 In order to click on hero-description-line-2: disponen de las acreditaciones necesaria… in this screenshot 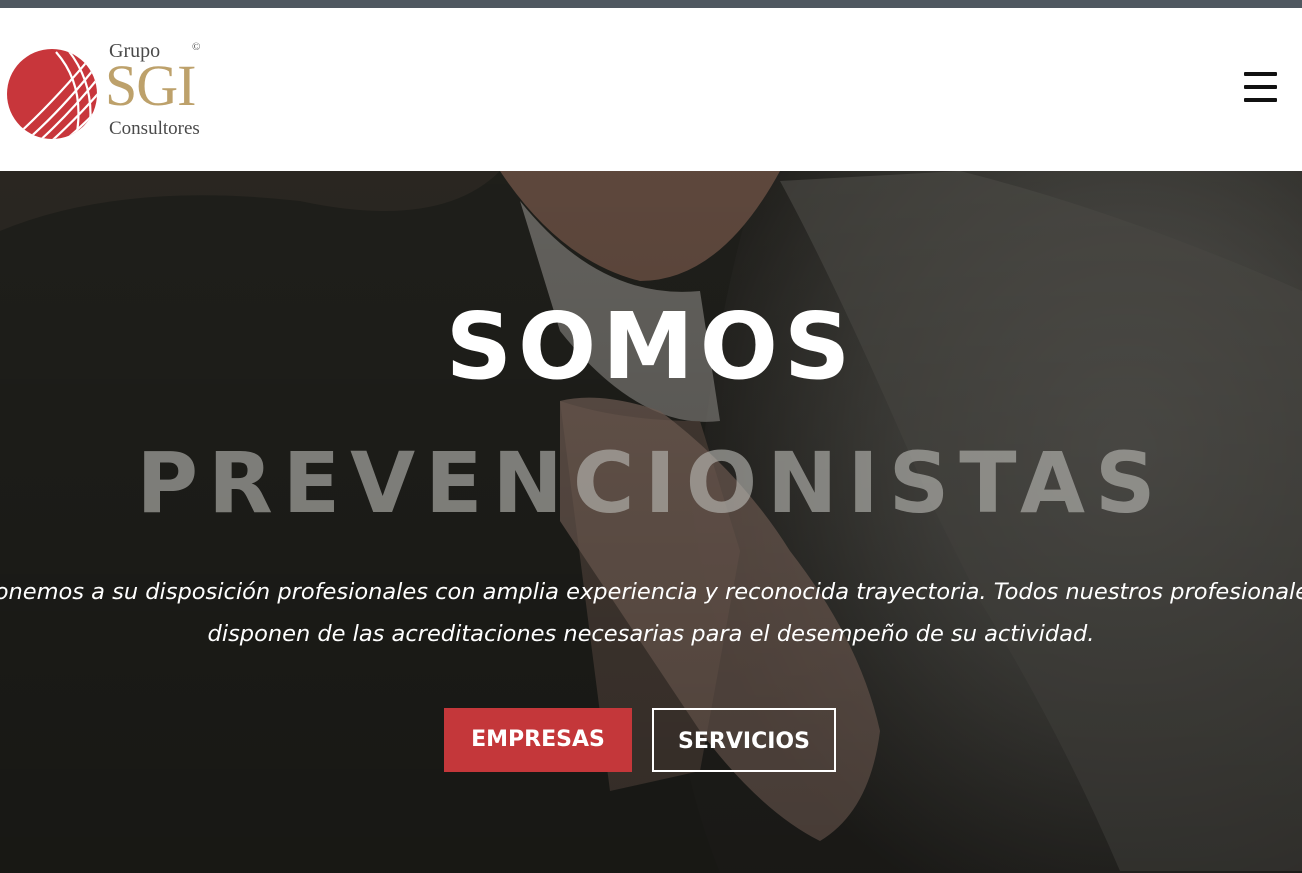, I will do `click(651, 634)`.